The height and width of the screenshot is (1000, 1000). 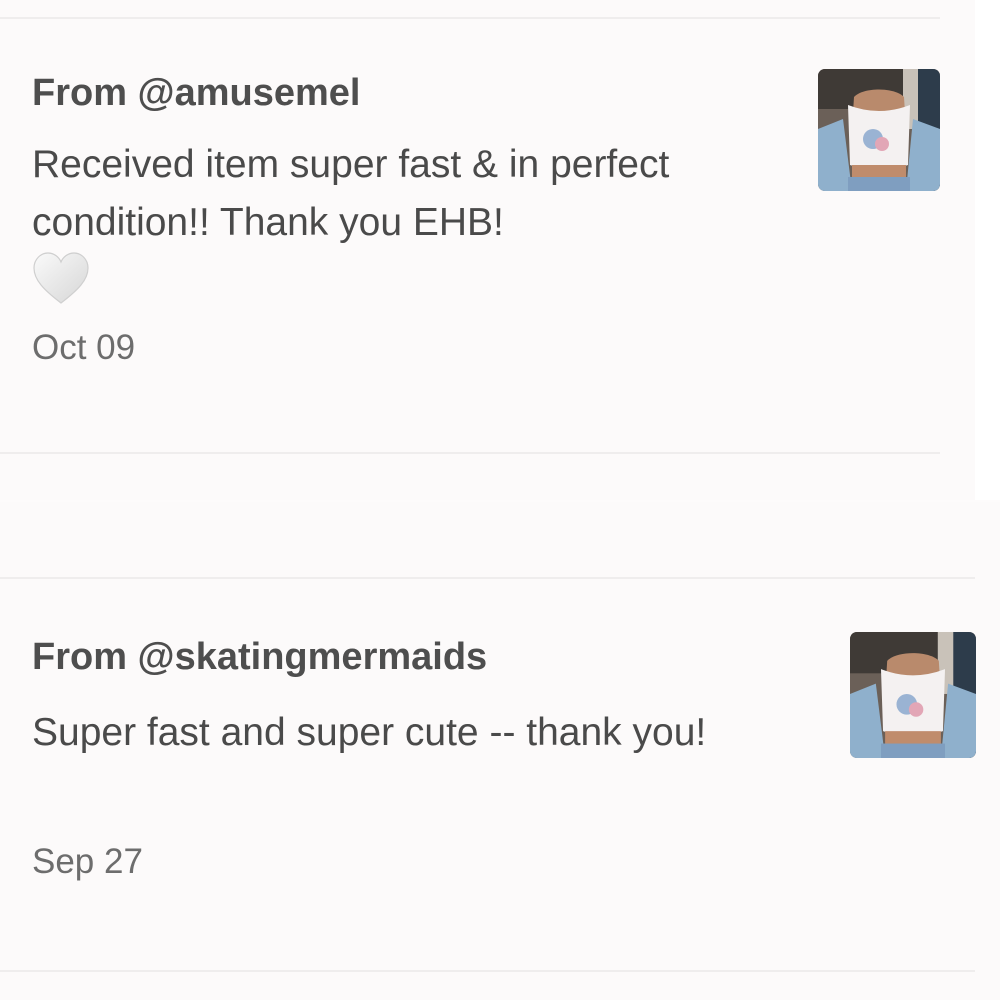 What do you see at coordinates (987, 250) in the screenshot?
I see `right-edge-strip` at bounding box center [987, 250].